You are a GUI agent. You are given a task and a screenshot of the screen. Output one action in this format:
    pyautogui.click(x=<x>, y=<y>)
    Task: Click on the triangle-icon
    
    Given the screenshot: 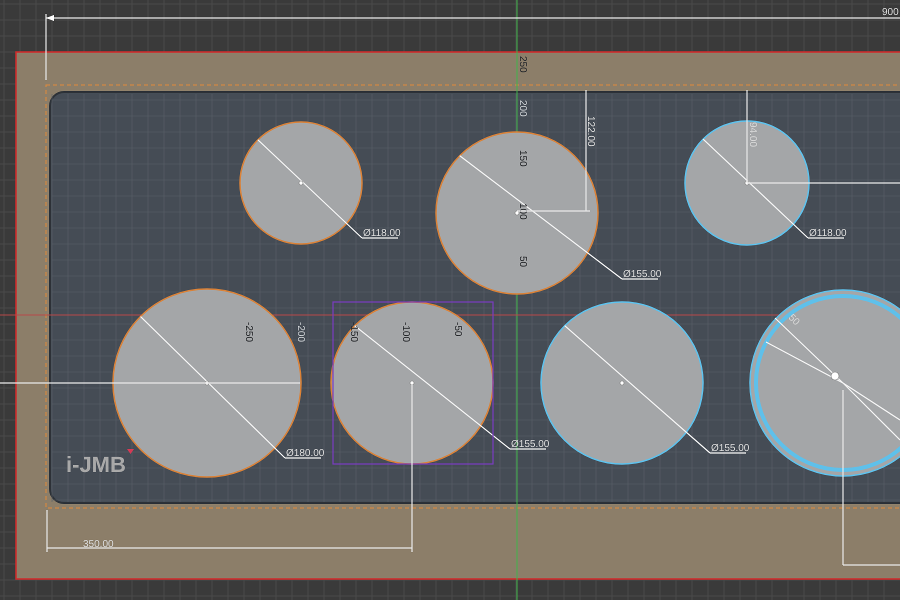 What is the action you would take?
    pyautogui.click(x=130, y=451)
    